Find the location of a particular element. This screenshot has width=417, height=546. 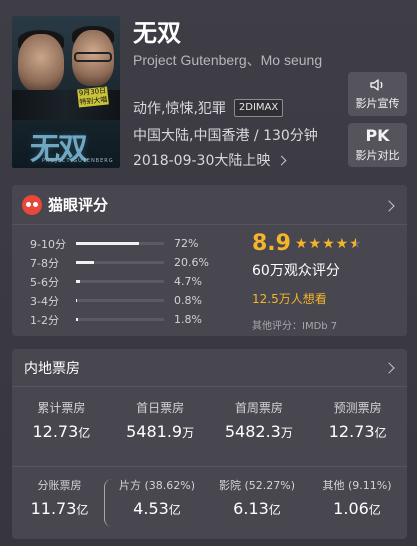

star-half-icon: ★ is located at coordinates (355, 244).